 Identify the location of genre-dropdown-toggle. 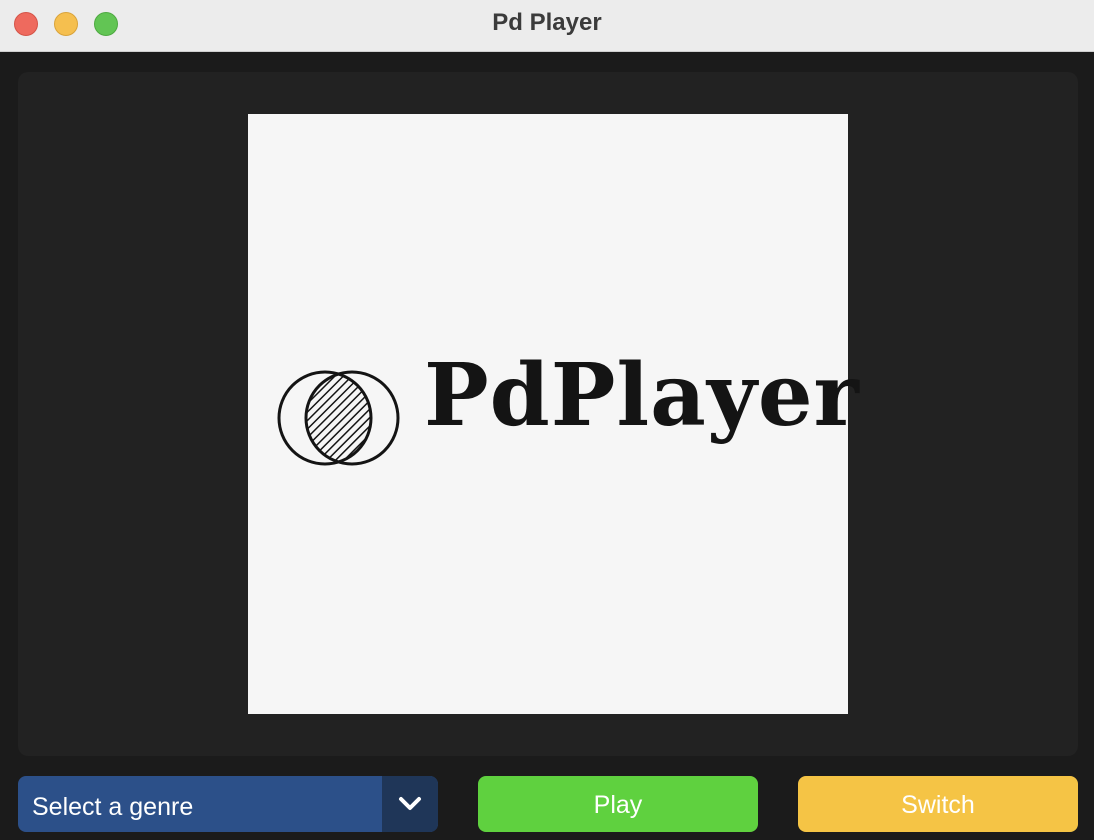
(410, 804).